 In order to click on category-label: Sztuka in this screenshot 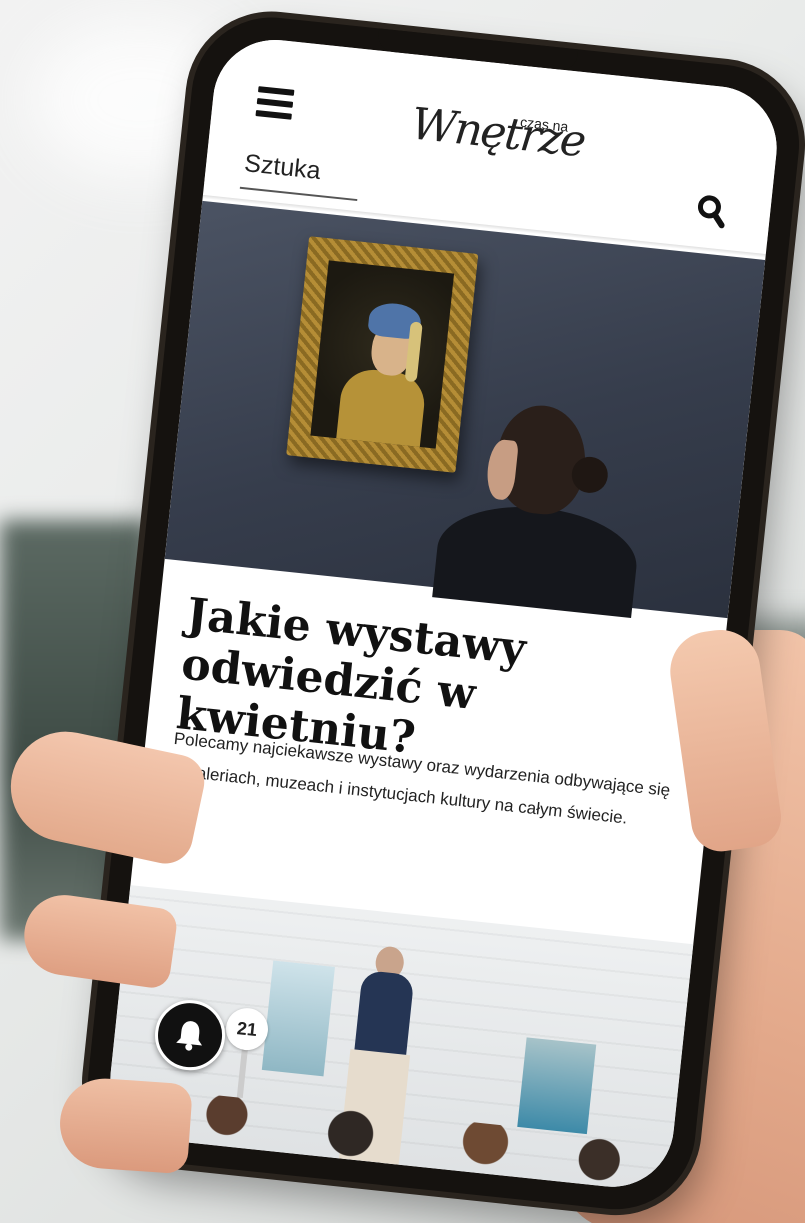, I will do `click(282, 167)`.